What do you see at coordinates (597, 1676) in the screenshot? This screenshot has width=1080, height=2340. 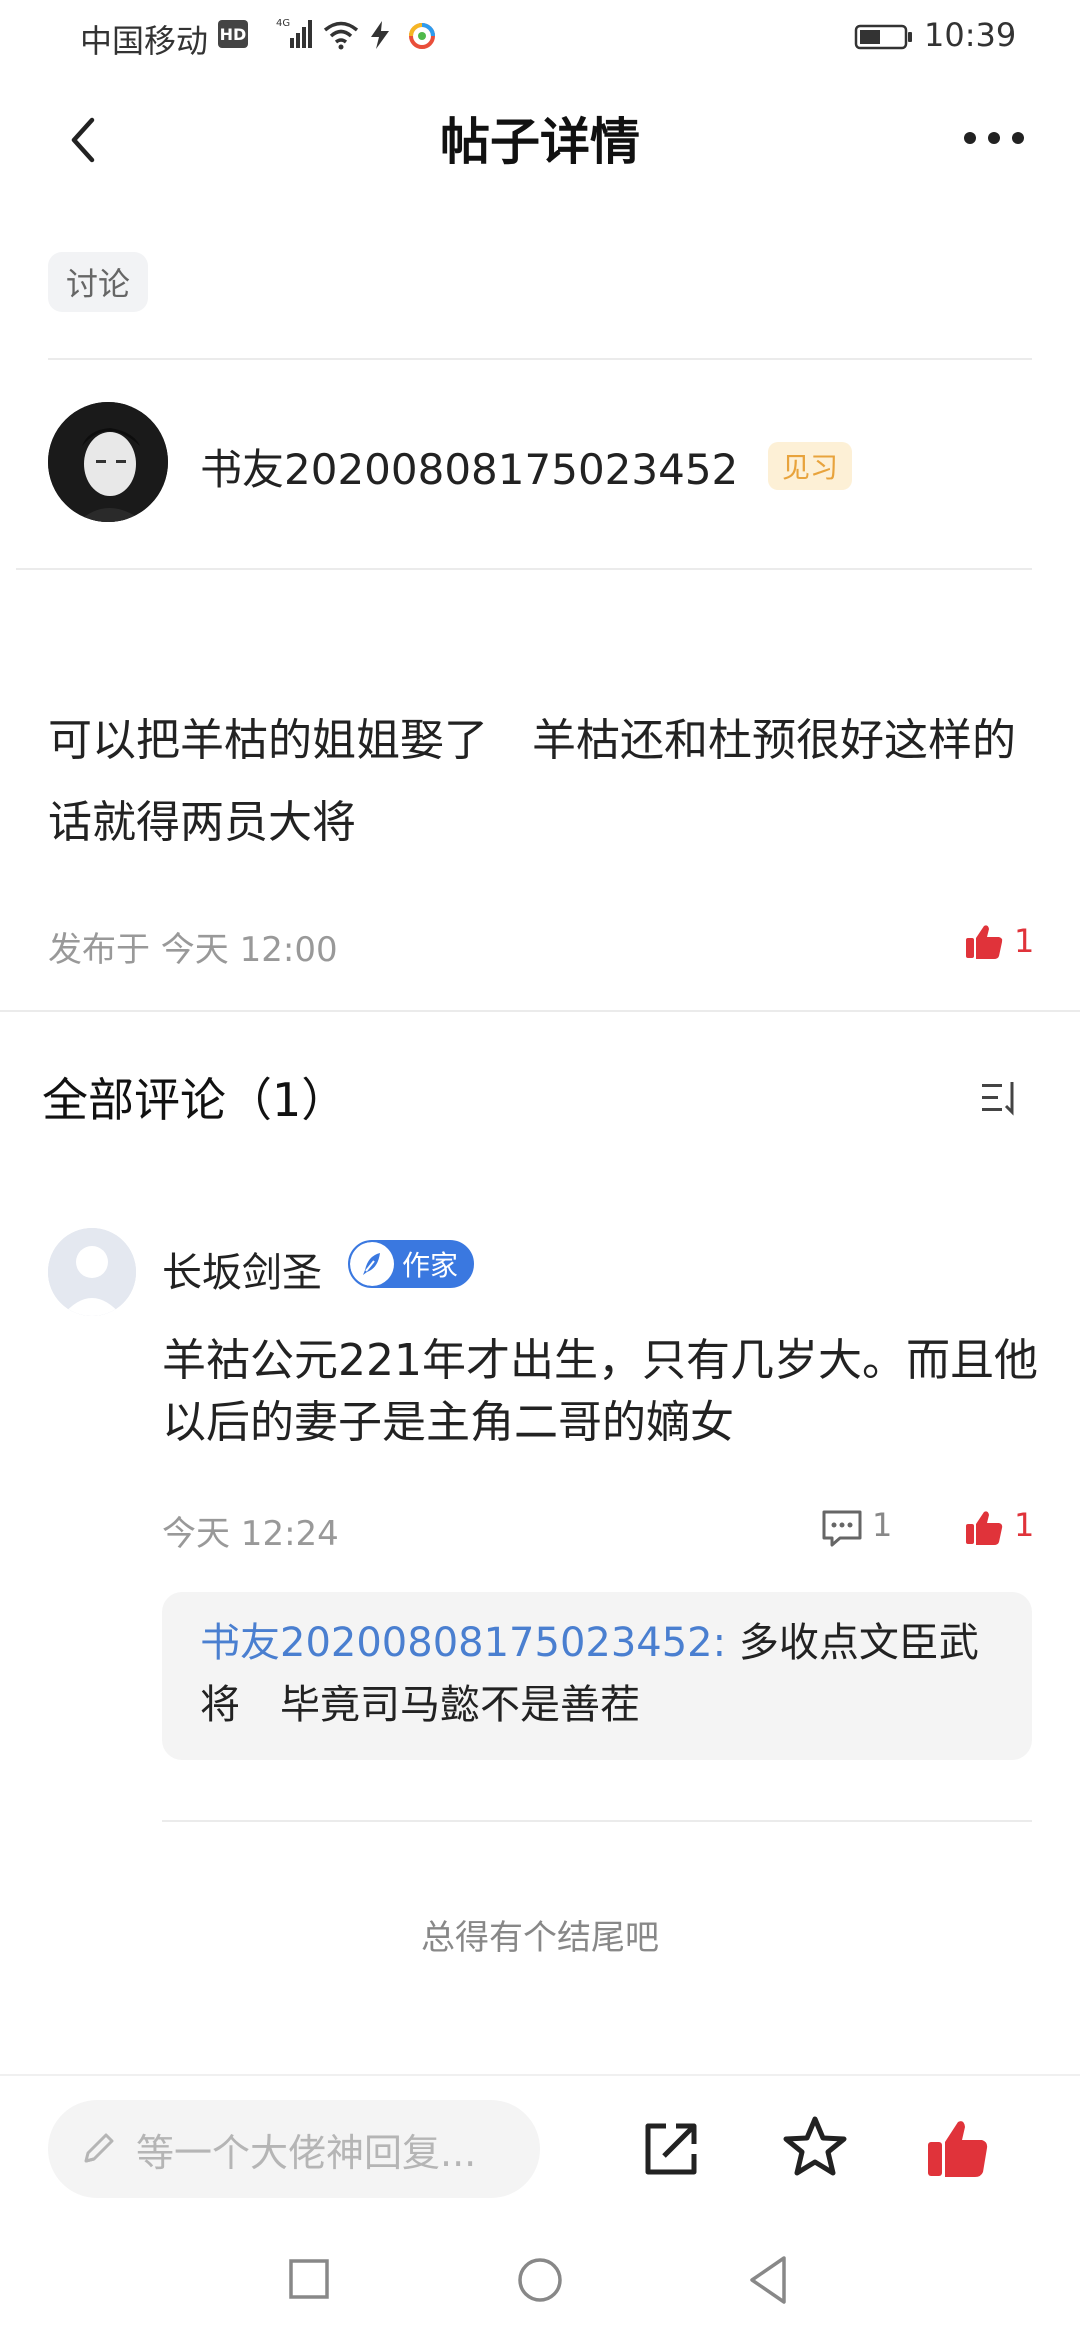 I see `reply-preview: 书友20200808175023452: 多收点文臣武将 毕竟司马懿不是善茬` at bounding box center [597, 1676].